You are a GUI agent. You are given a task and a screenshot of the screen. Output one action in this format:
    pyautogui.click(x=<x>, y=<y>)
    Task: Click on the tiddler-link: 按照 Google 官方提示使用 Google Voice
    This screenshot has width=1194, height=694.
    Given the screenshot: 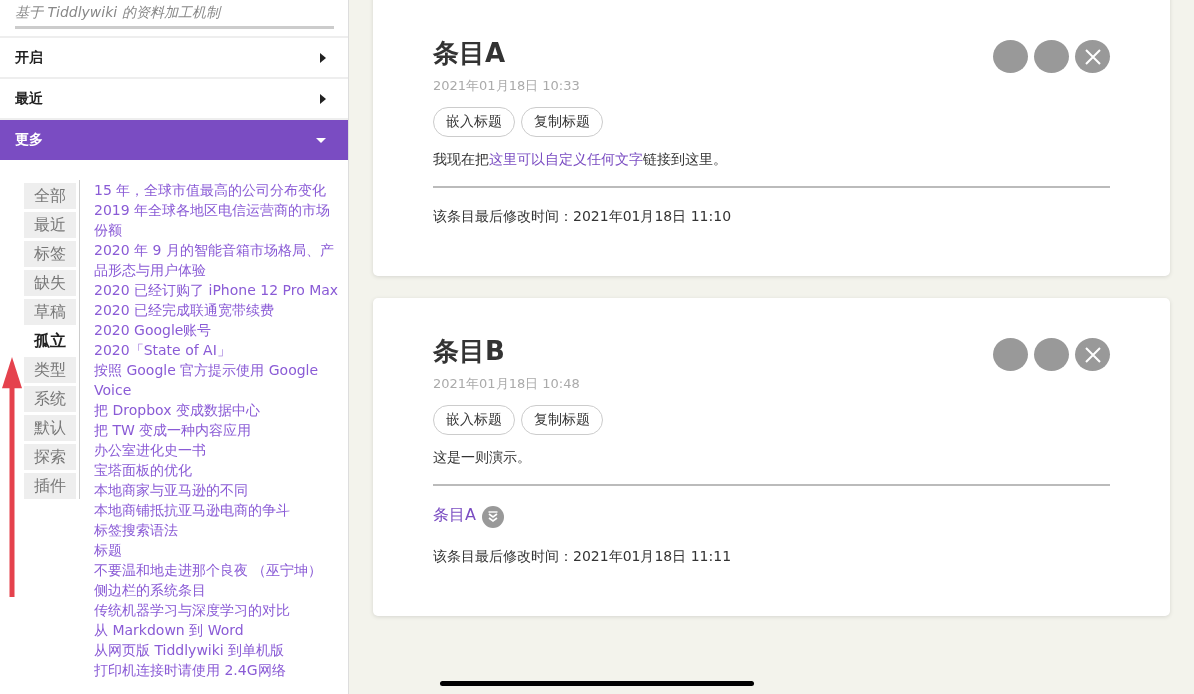 What is the action you would take?
    pyautogui.click(x=216, y=380)
    